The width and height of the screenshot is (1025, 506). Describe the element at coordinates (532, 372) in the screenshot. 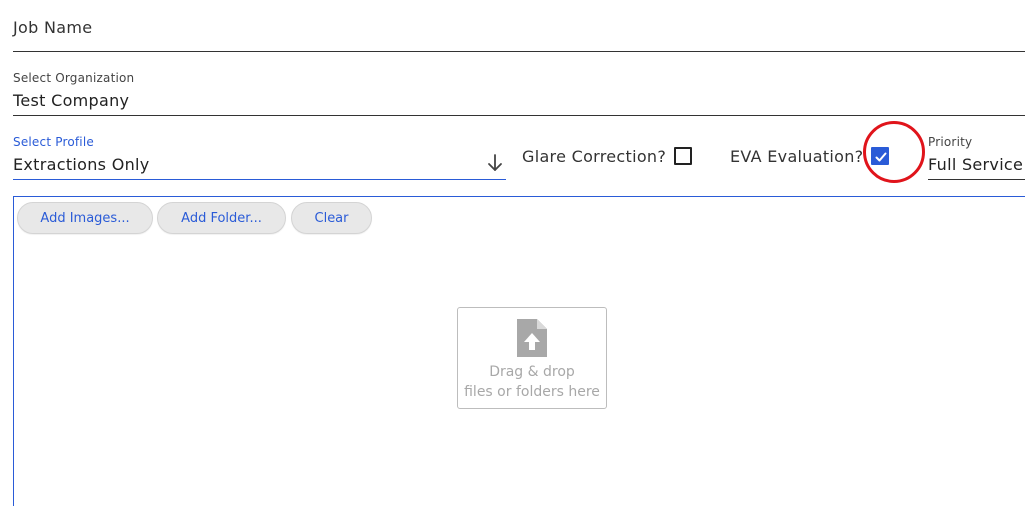

I see `drop-instruction-line1: Drag & drop` at that location.